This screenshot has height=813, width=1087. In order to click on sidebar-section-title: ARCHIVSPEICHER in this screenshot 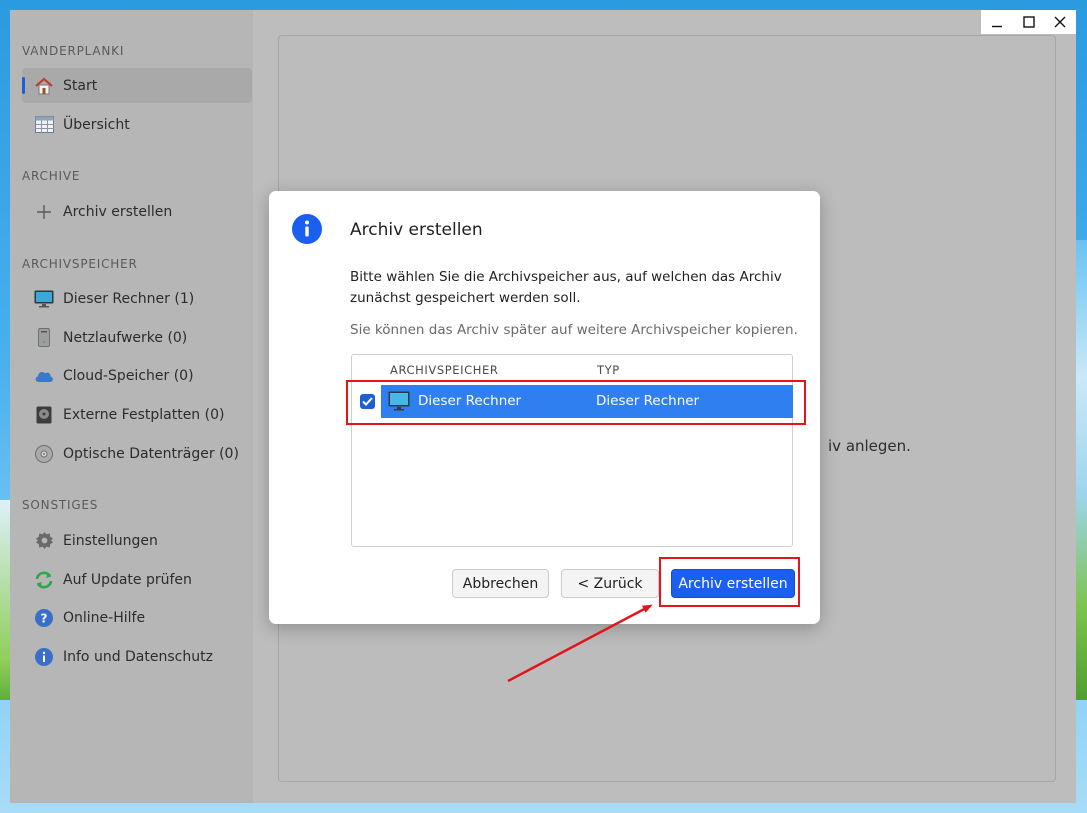, I will do `click(80, 264)`.